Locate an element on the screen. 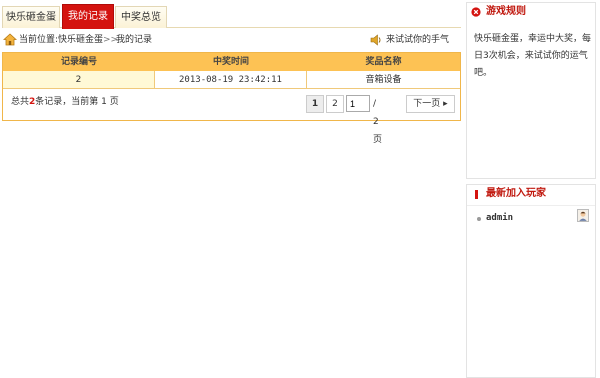  cell-win-time: 2013-08-19 23:42:11 is located at coordinates (231, 80).